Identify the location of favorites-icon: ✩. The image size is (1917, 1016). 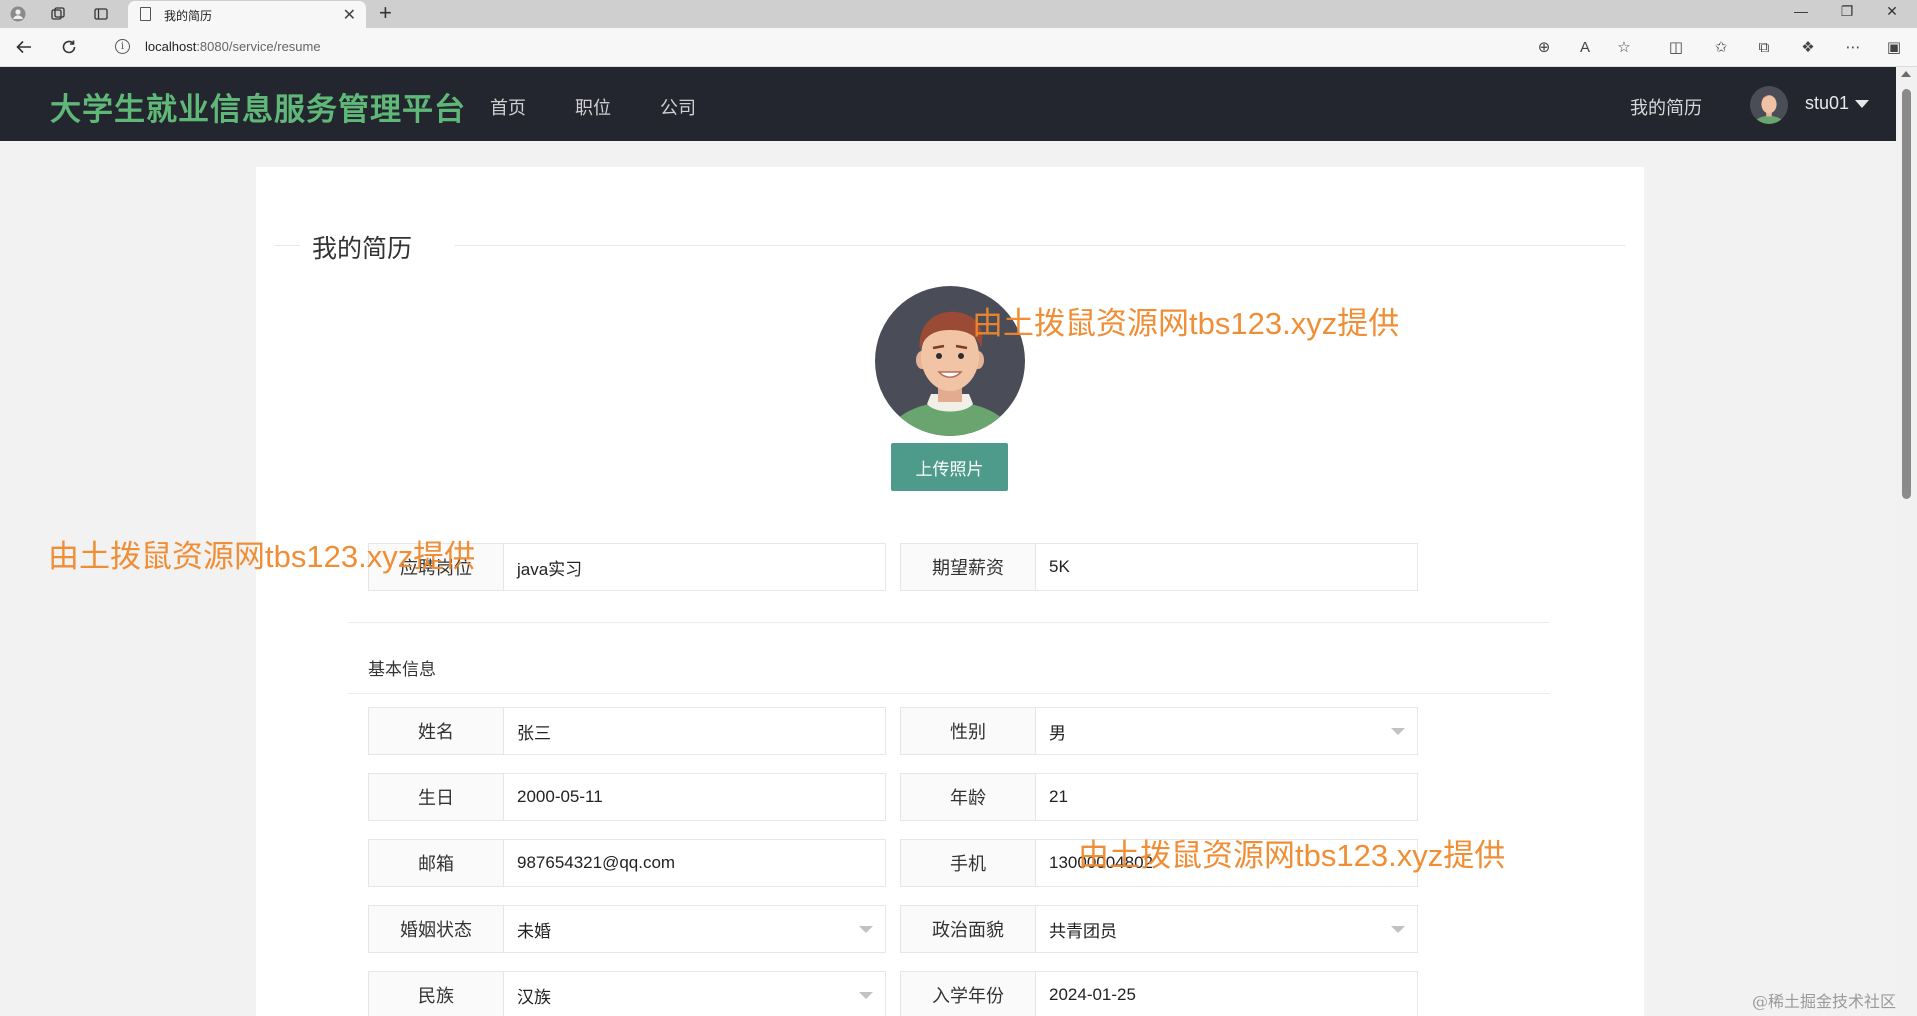
(1721, 48).